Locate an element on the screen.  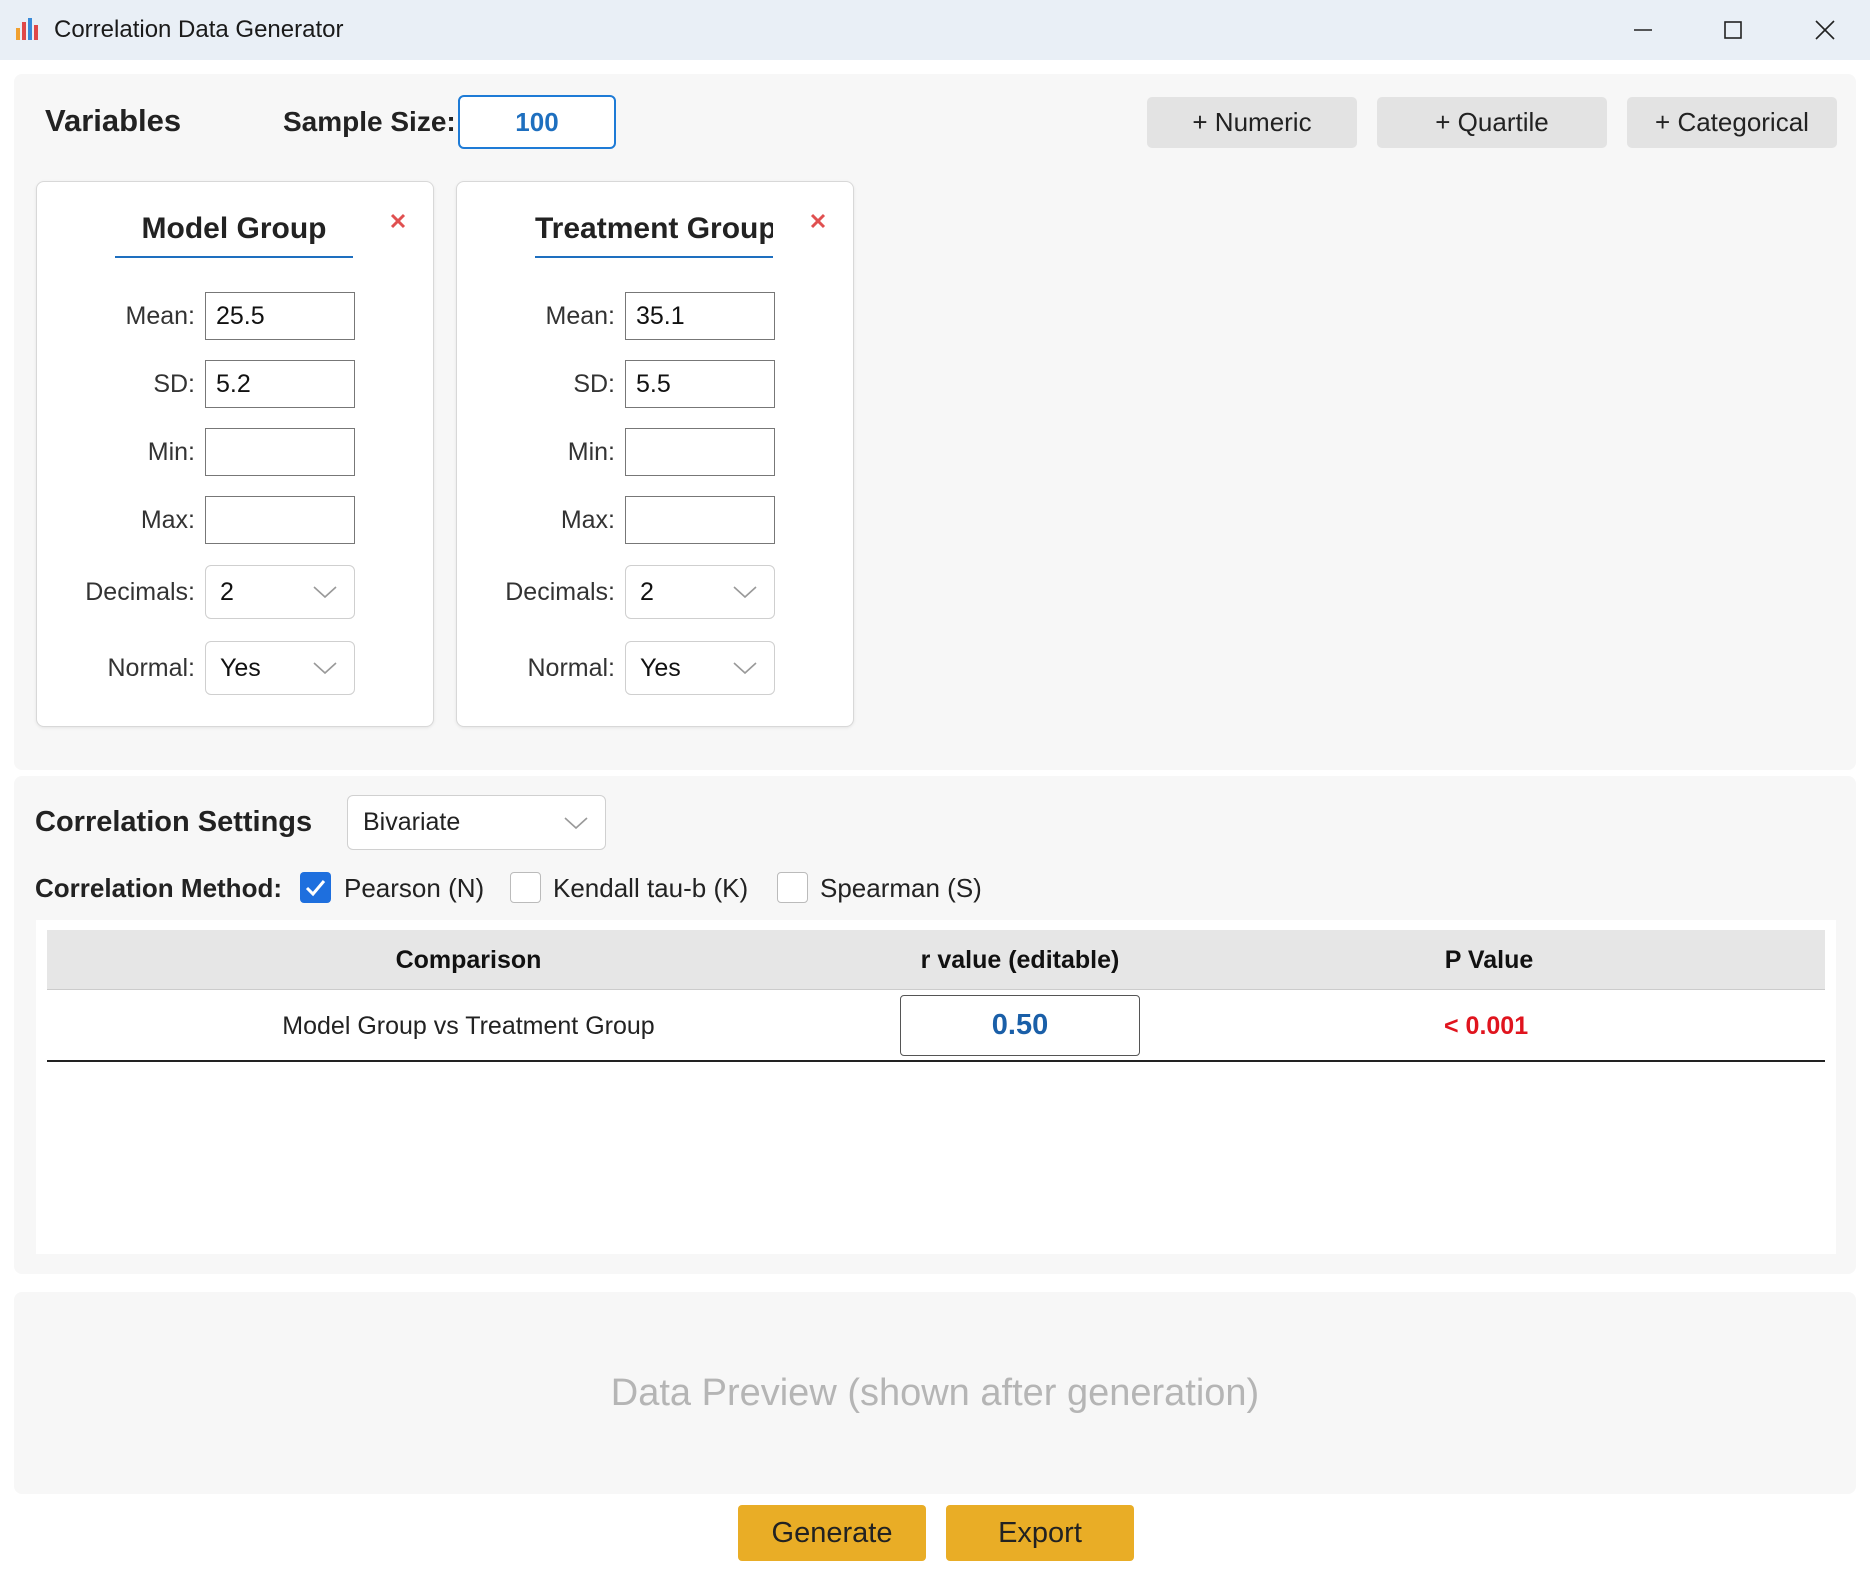
variables-title: Variables is located at coordinates (113, 120).